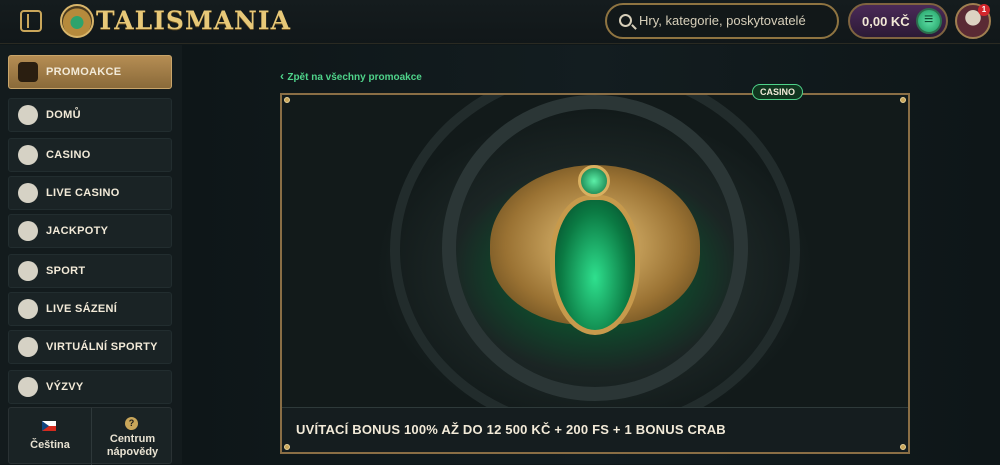 The width and height of the screenshot is (1000, 465). What do you see at coordinates (131, 423) in the screenshot?
I see `help-icon: ?` at bounding box center [131, 423].